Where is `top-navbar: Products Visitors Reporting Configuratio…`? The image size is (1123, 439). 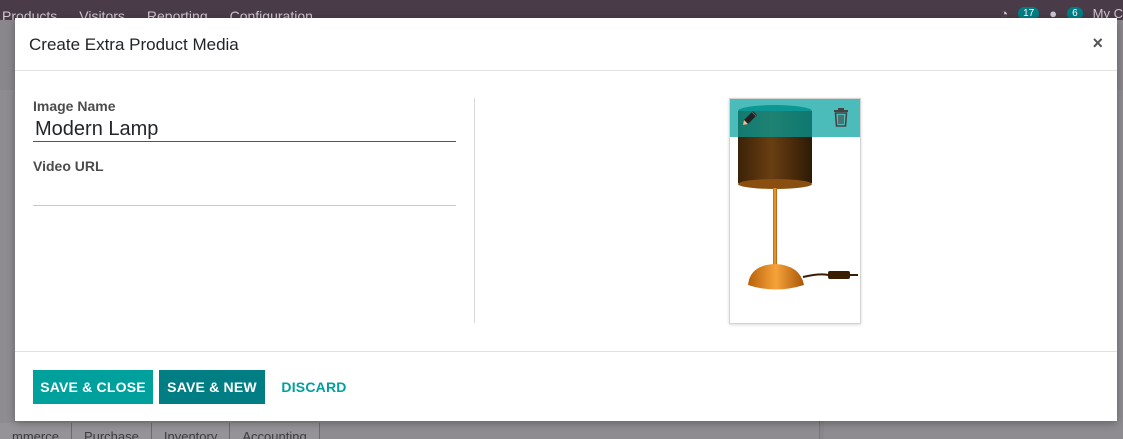
top-navbar: Products Visitors Reporting Configuratio… is located at coordinates (561, 12).